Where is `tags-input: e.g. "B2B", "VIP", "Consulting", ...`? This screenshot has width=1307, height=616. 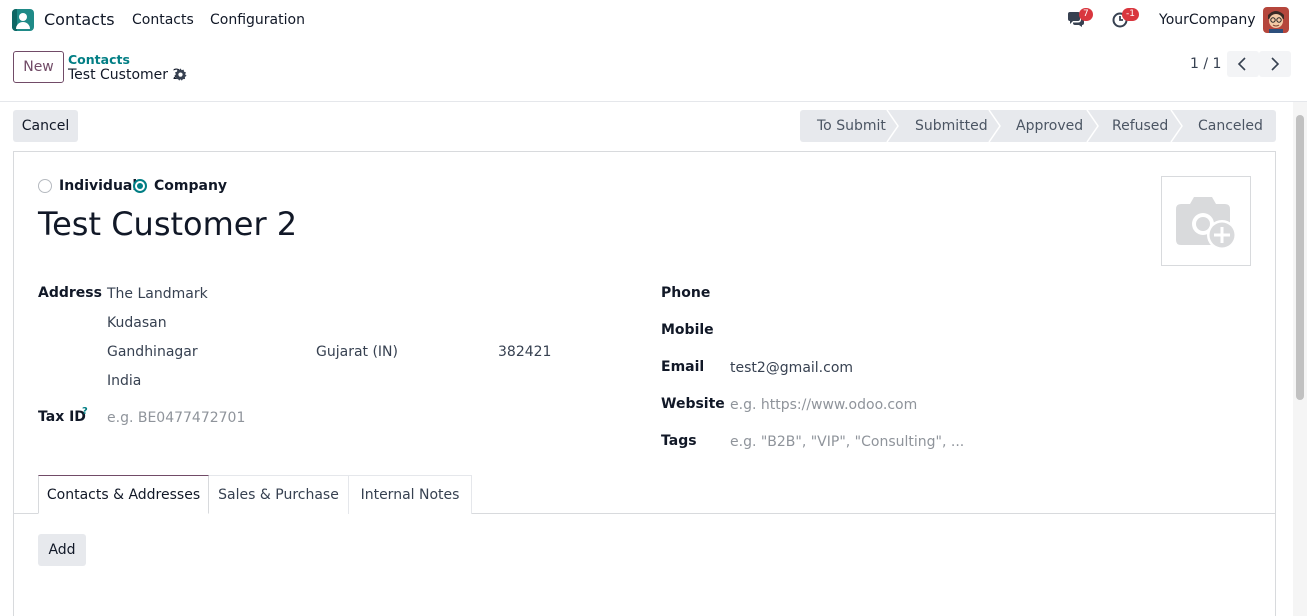
tags-input: e.g. "B2B", "VIP", "Consulting", ... is located at coordinates (847, 442).